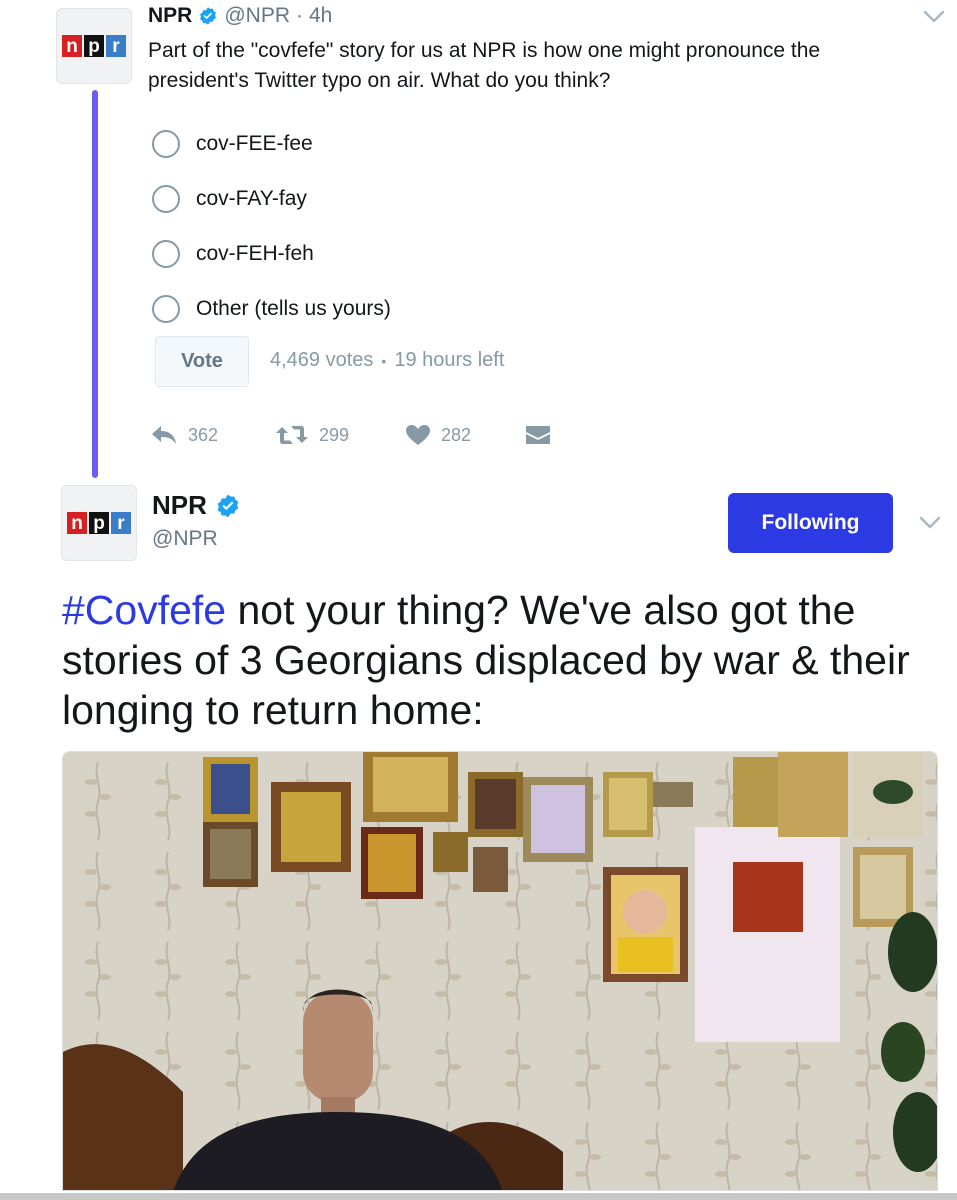 Image resolution: width=957 pixels, height=1200 pixels. I want to click on dm-icon, so click(538, 435).